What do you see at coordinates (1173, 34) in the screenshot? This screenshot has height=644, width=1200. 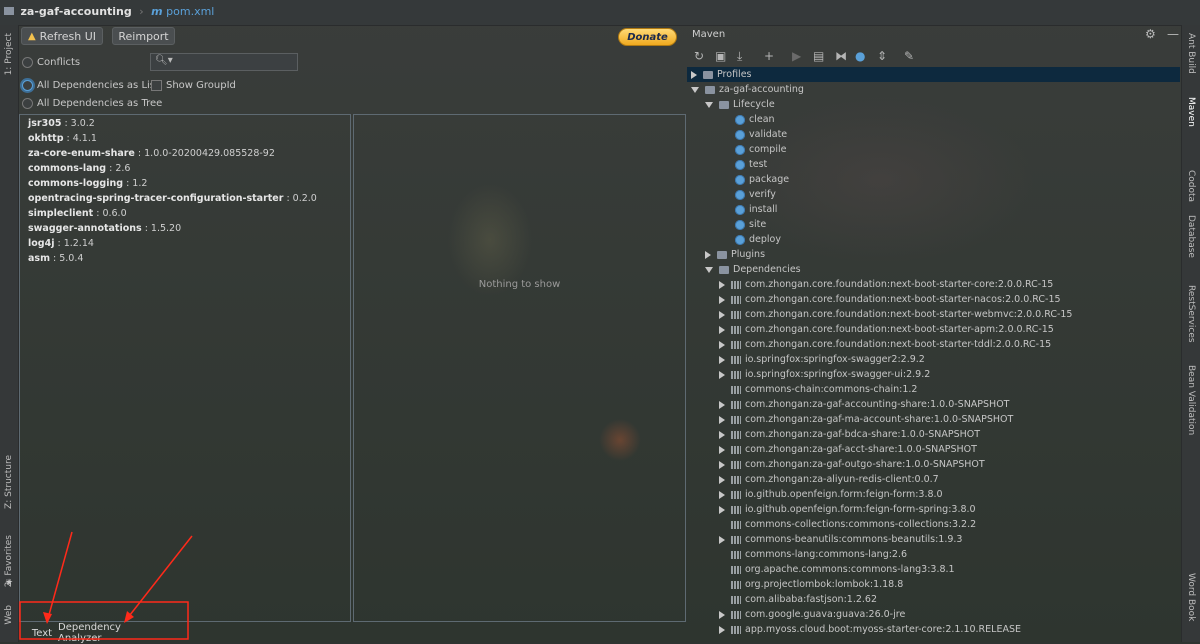 I see `minimize-icon: —` at bounding box center [1173, 34].